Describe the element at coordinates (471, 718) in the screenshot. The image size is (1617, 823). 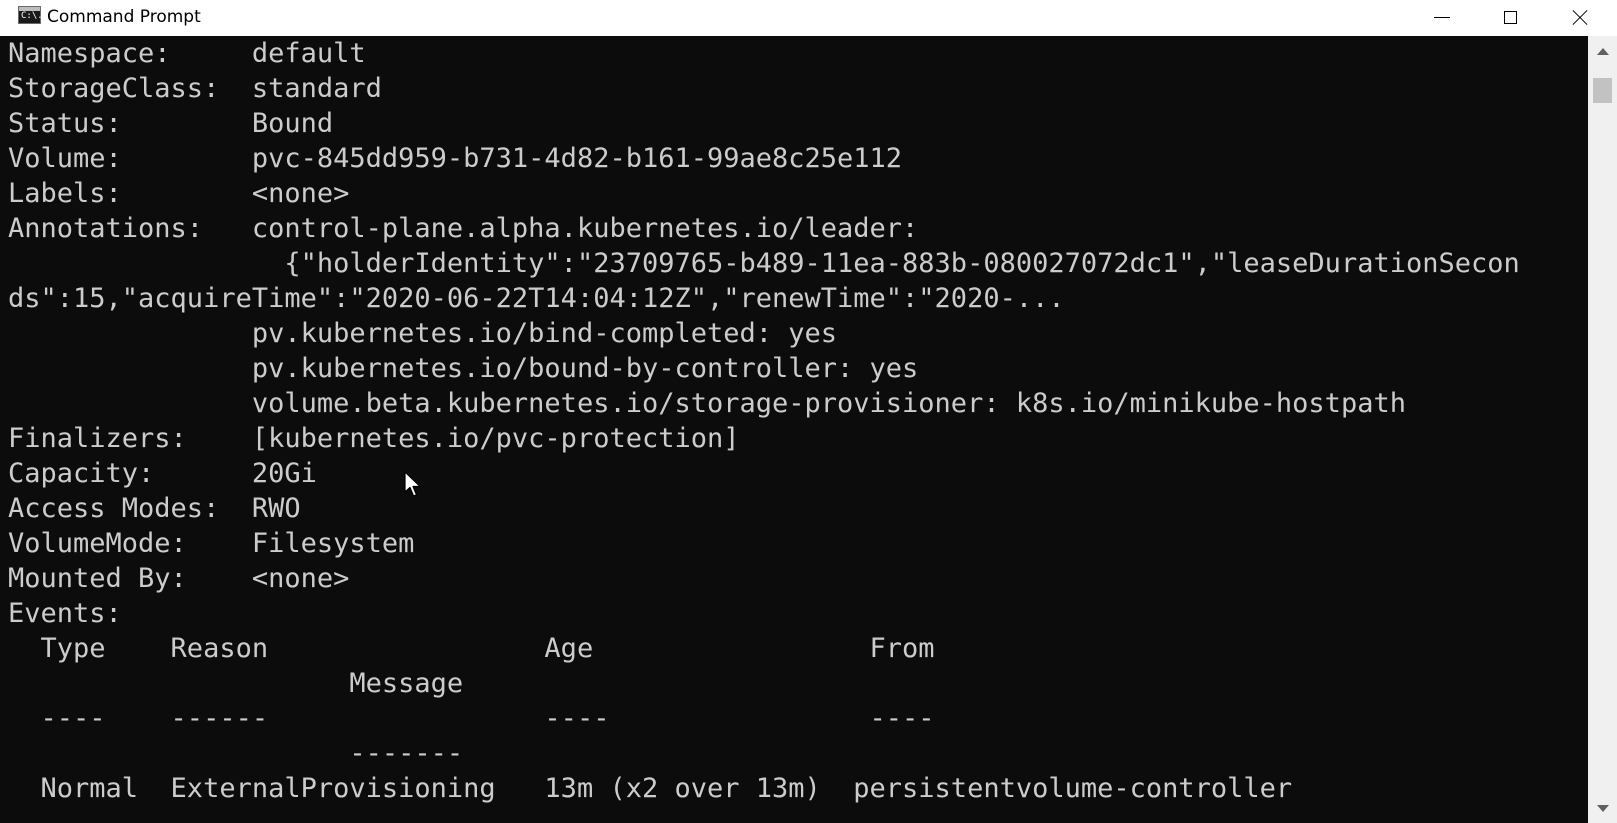
I see `console-line: ---- ------ ---- ----` at that location.